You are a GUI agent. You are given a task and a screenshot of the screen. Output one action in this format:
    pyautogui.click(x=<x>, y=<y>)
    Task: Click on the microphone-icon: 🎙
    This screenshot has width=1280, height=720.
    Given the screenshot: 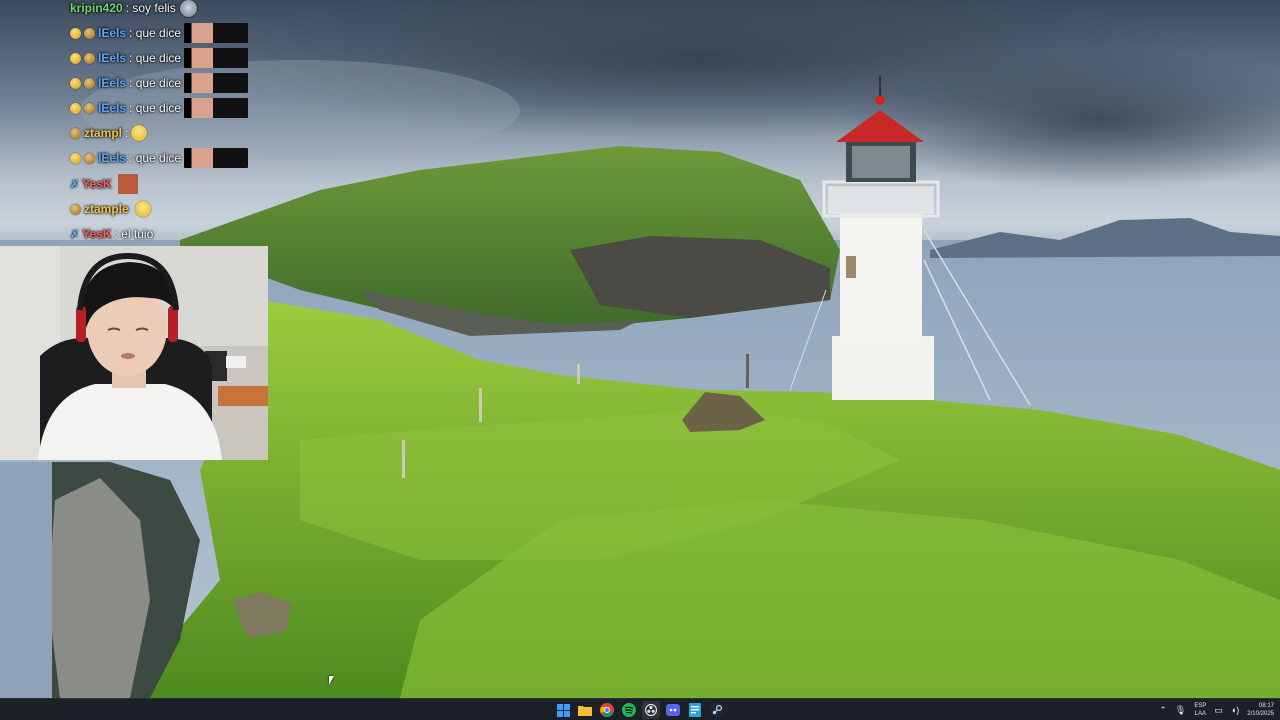 What is the action you would take?
    pyautogui.click(x=1180, y=710)
    